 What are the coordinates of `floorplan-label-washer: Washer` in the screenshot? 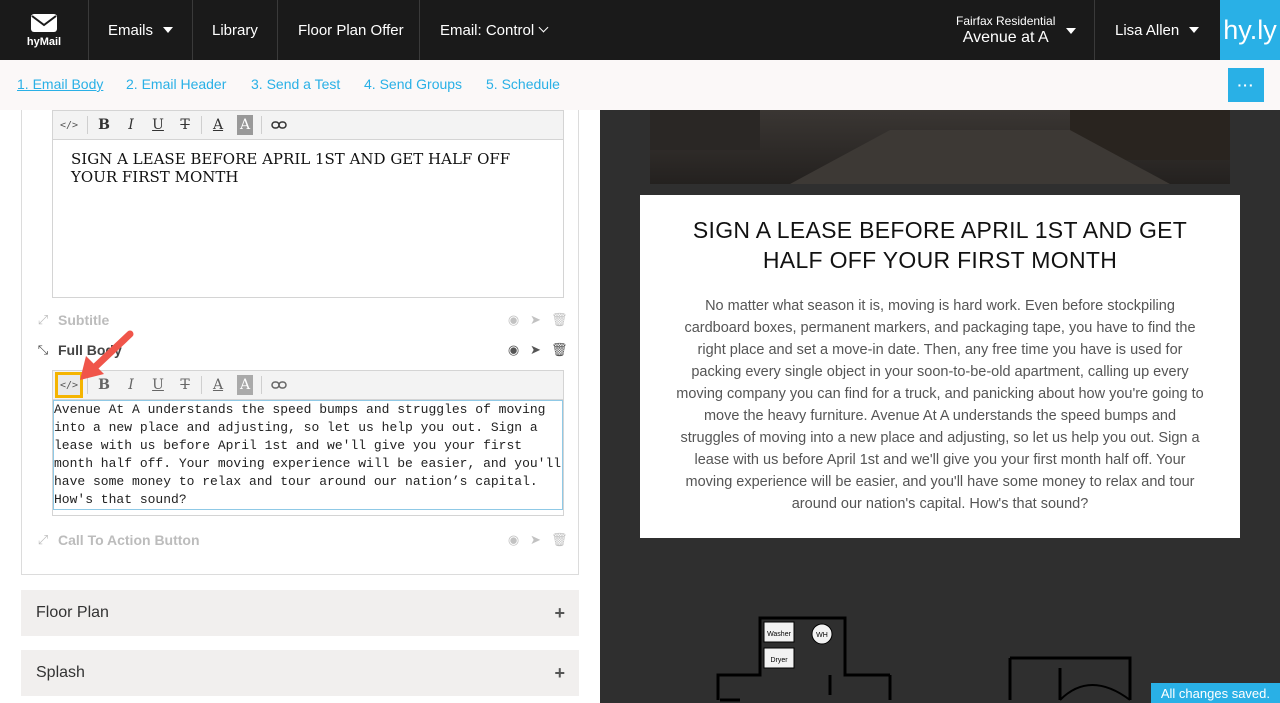 It's located at (779, 634).